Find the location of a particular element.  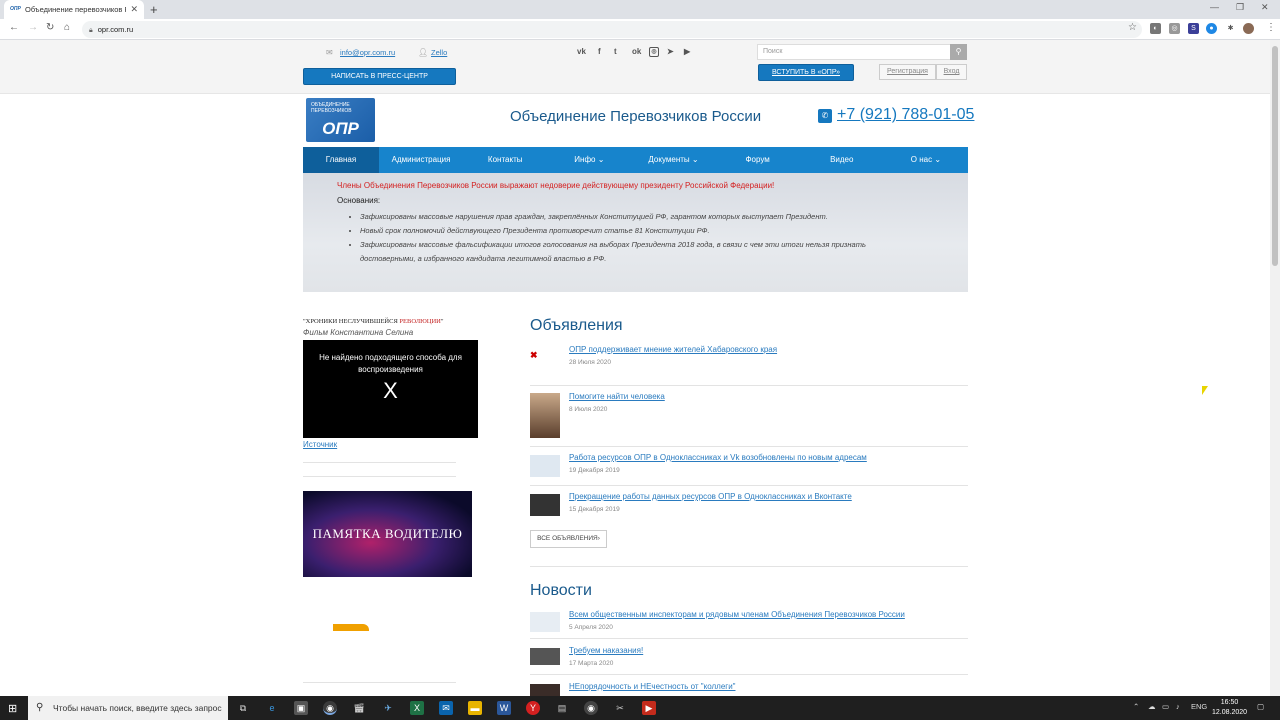

notifications-icon: ▢ is located at coordinates (1260, 706).